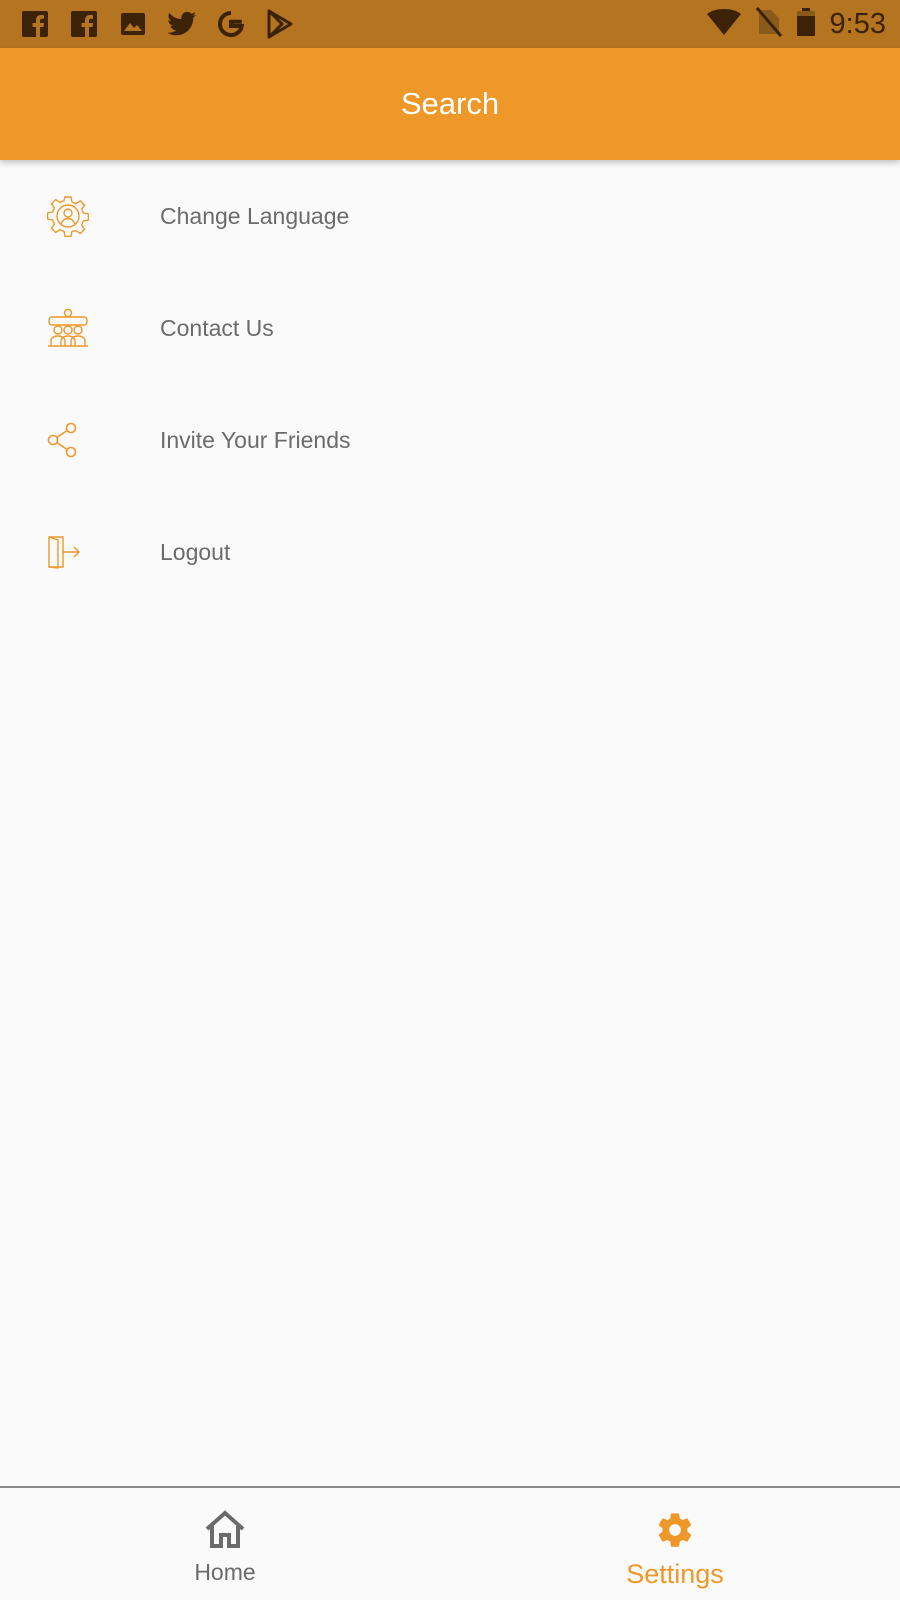 The width and height of the screenshot is (900, 1600). I want to click on menu-item-label: Contact Us, so click(217, 327).